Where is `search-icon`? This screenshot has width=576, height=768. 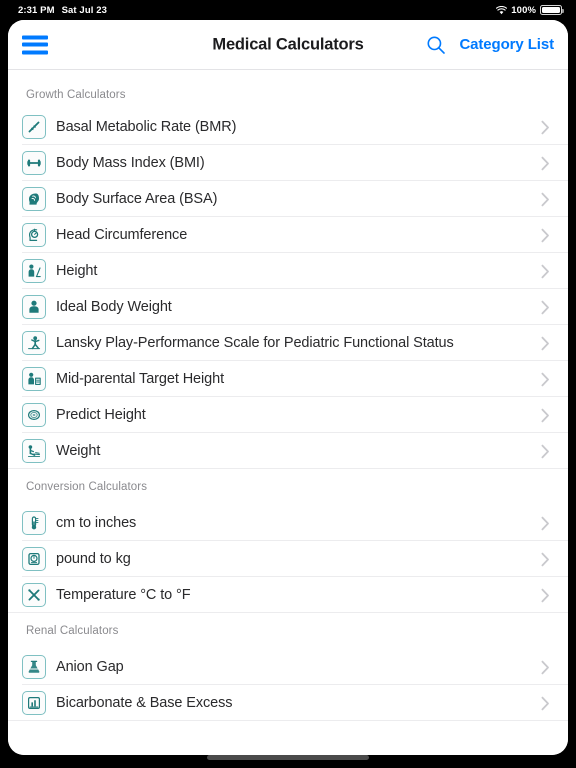
search-icon is located at coordinates (436, 45).